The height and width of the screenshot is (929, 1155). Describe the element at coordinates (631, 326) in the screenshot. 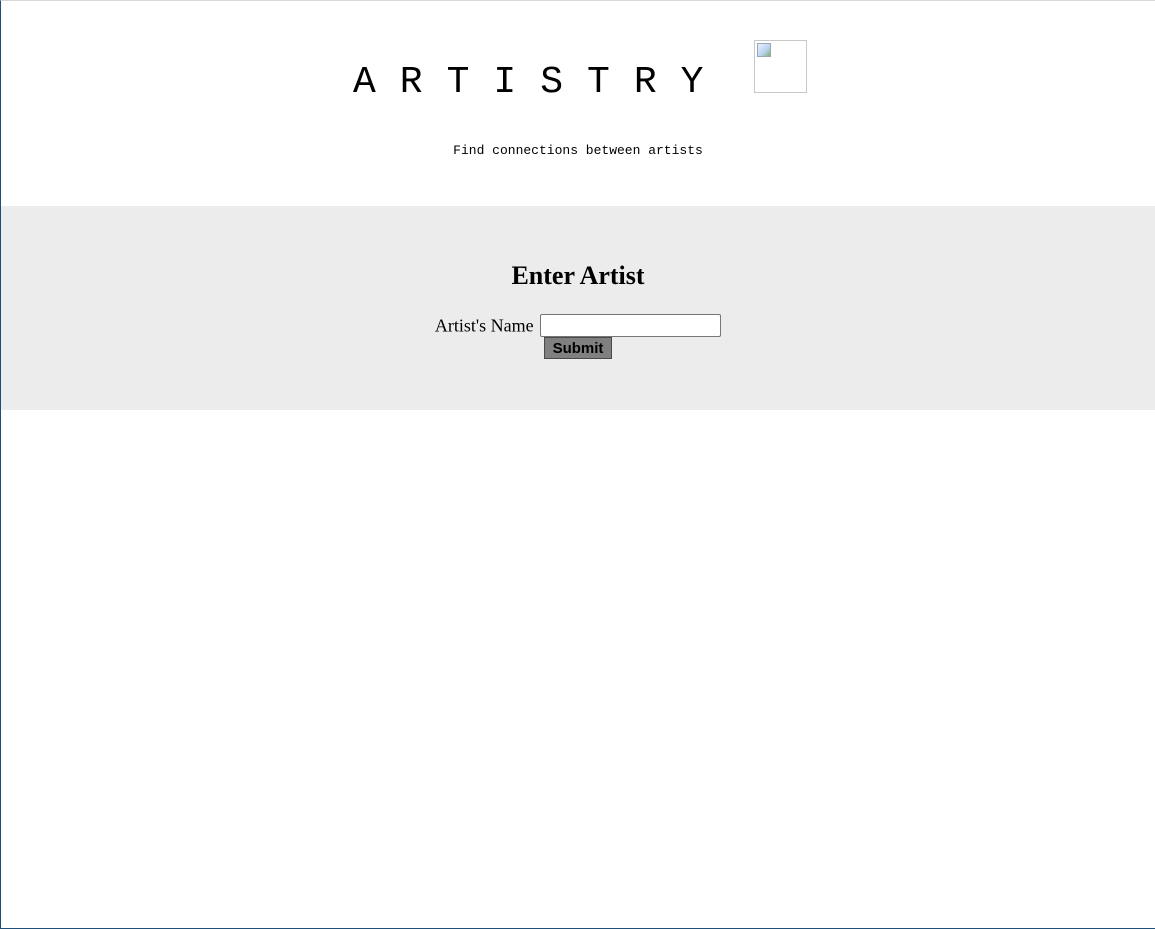

I see `artist-name-input` at that location.